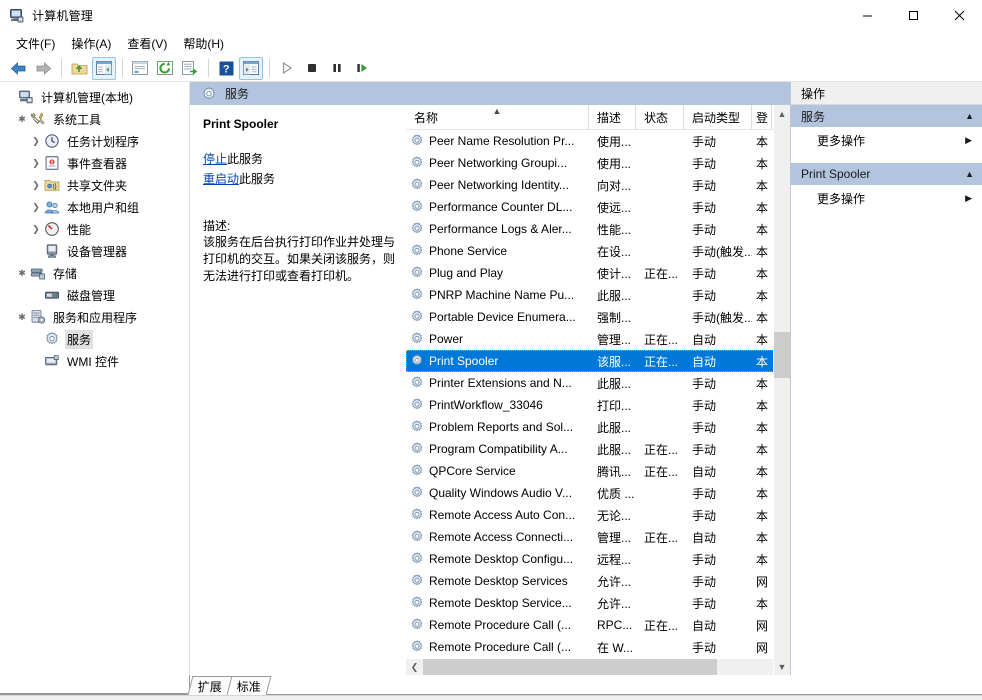 The image size is (982, 700). What do you see at coordinates (598, 625) in the screenshot?
I see `table-row: Remote Procedure Call (... RPC... 正在... 自动 网` at bounding box center [598, 625].